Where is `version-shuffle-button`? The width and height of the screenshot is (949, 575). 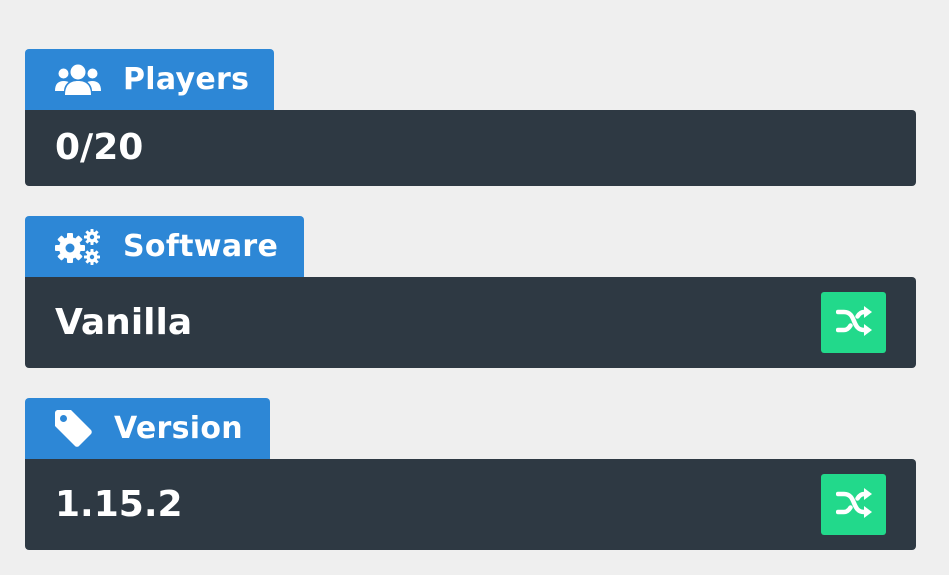 version-shuffle-button is located at coordinates (853, 504).